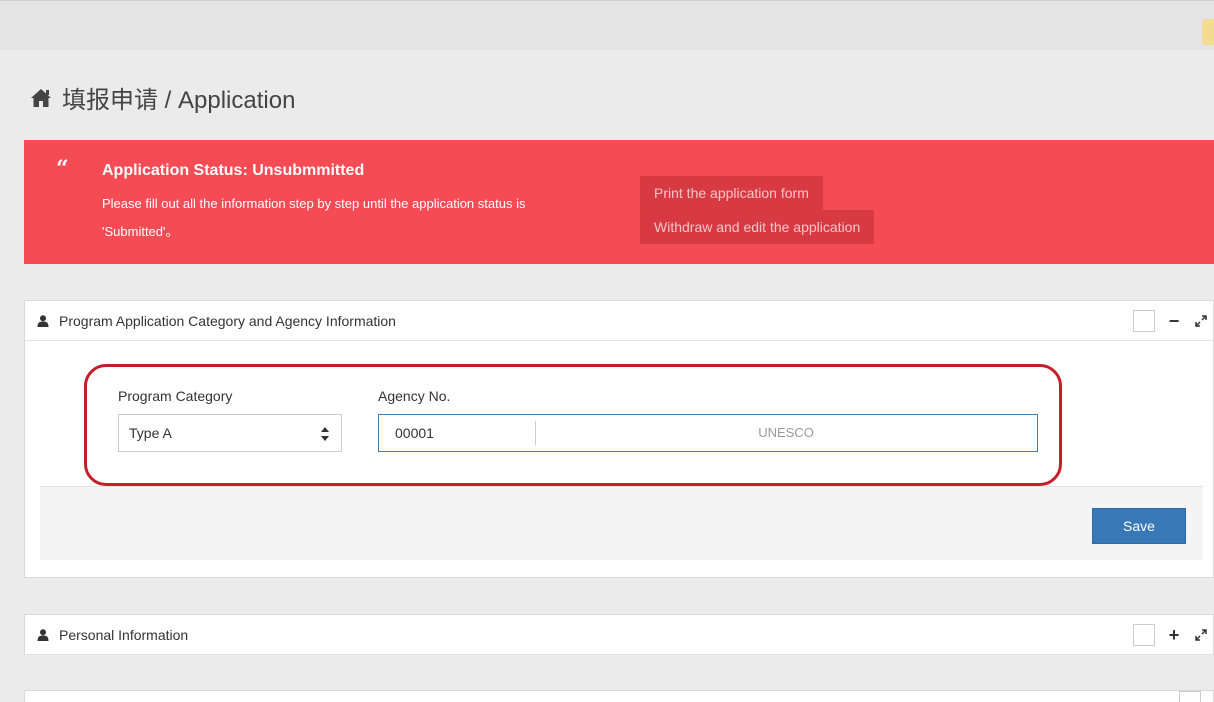 Image resolution: width=1214 pixels, height=702 pixels. I want to click on agency-no-input: 00001 UNESCO, so click(708, 433).